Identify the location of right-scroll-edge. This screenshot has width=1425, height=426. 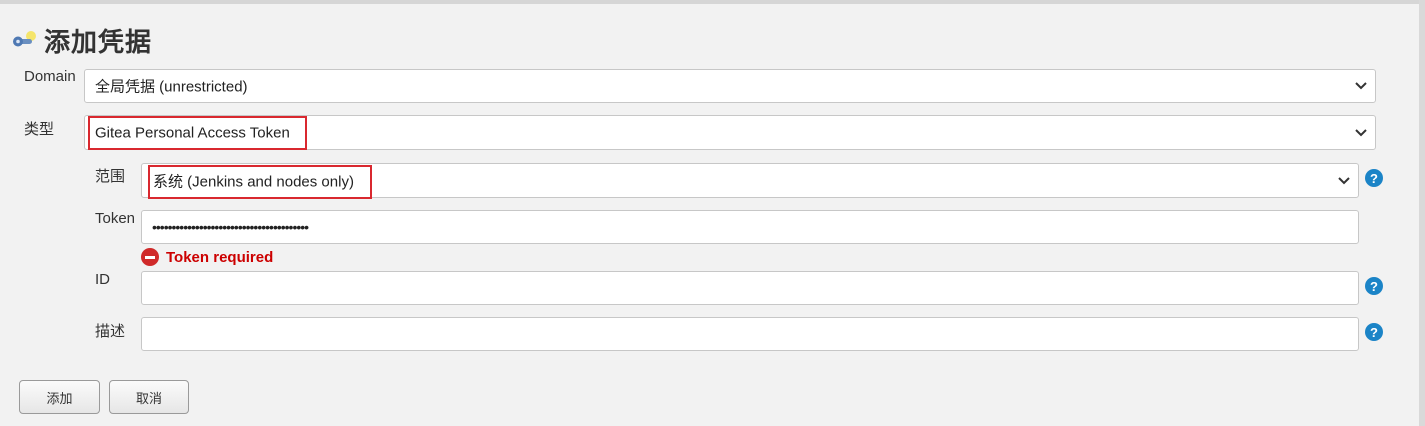
(1422, 213).